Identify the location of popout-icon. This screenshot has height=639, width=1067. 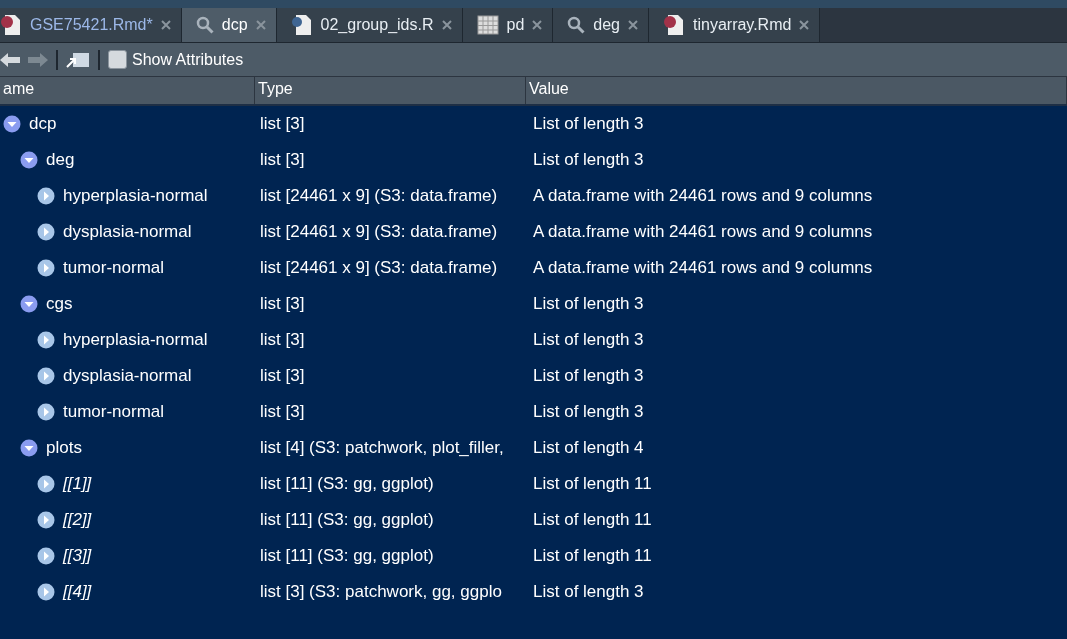
(78, 59).